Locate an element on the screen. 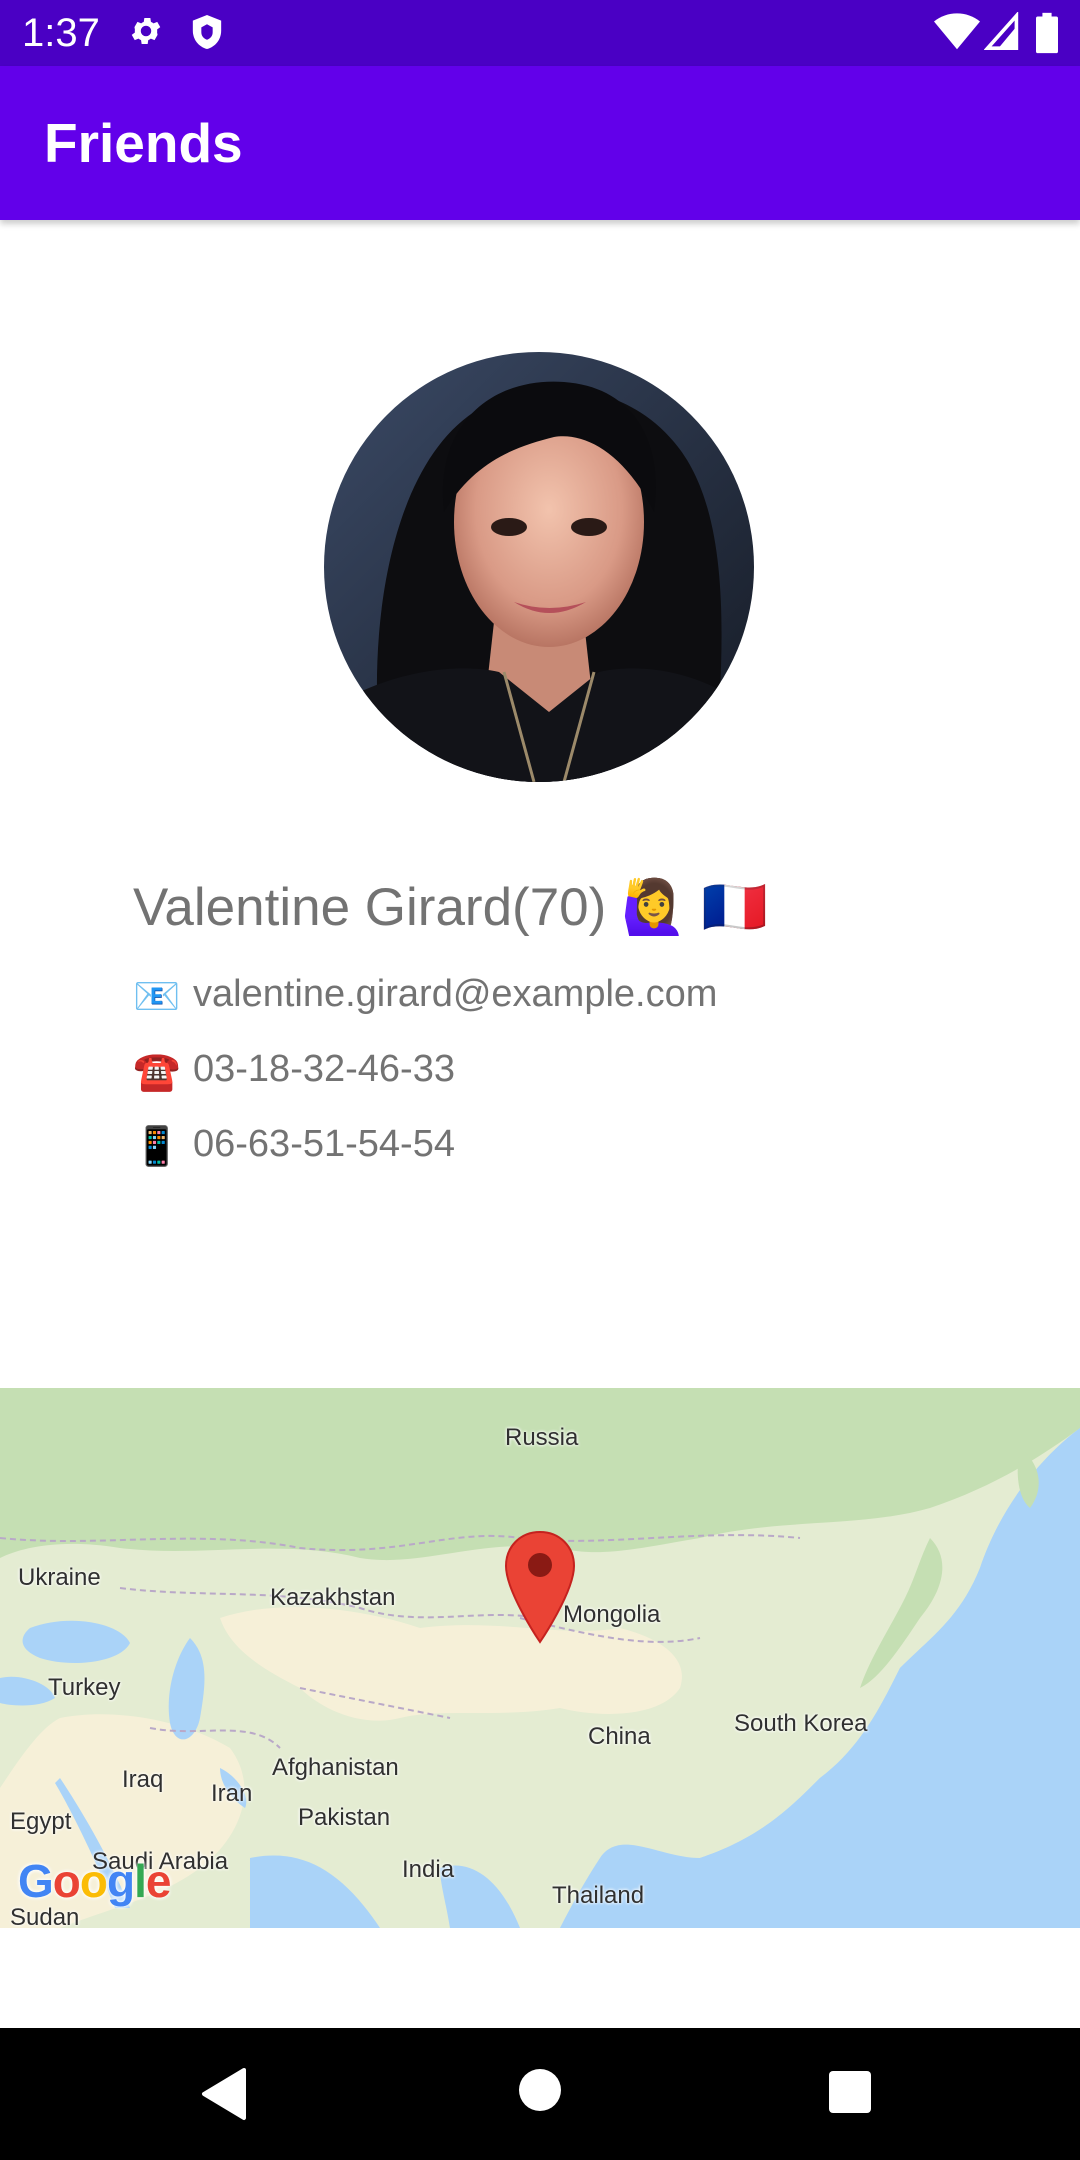 The image size is (1080, 2160). telephone-icon: ☎️ is located at coordinates (157, 1070).